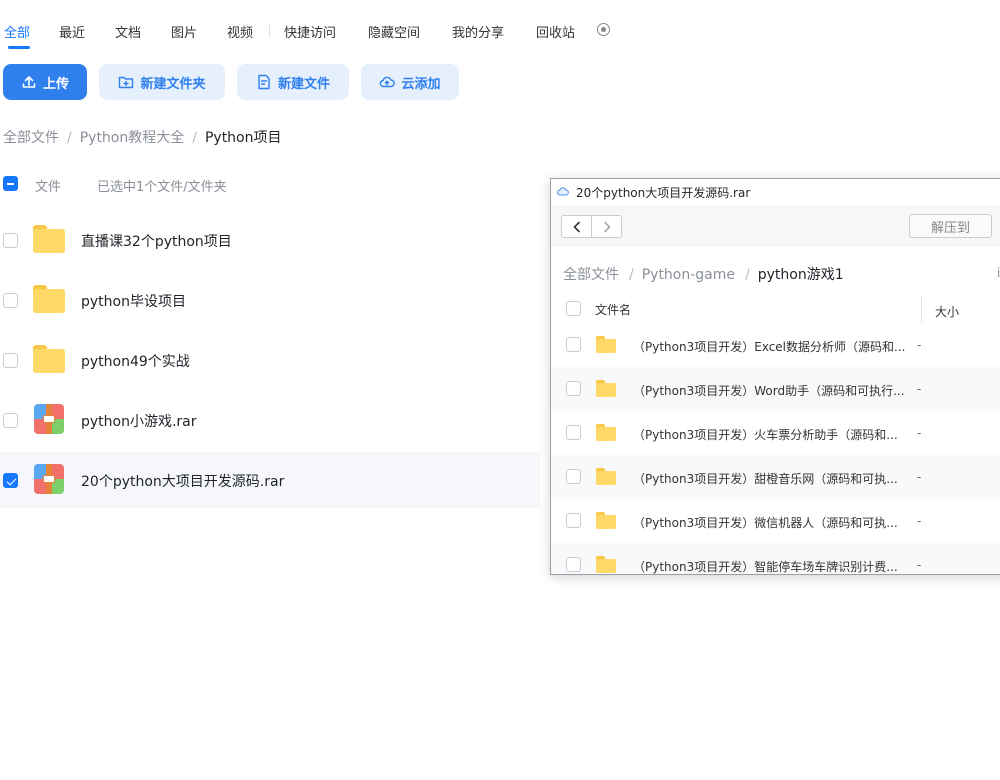 The image size is (1000, 780). What do you see at coordinates (128, 31) in the screenshot?
I see `tab-documents: 文档` at bounding box center [128, 31].